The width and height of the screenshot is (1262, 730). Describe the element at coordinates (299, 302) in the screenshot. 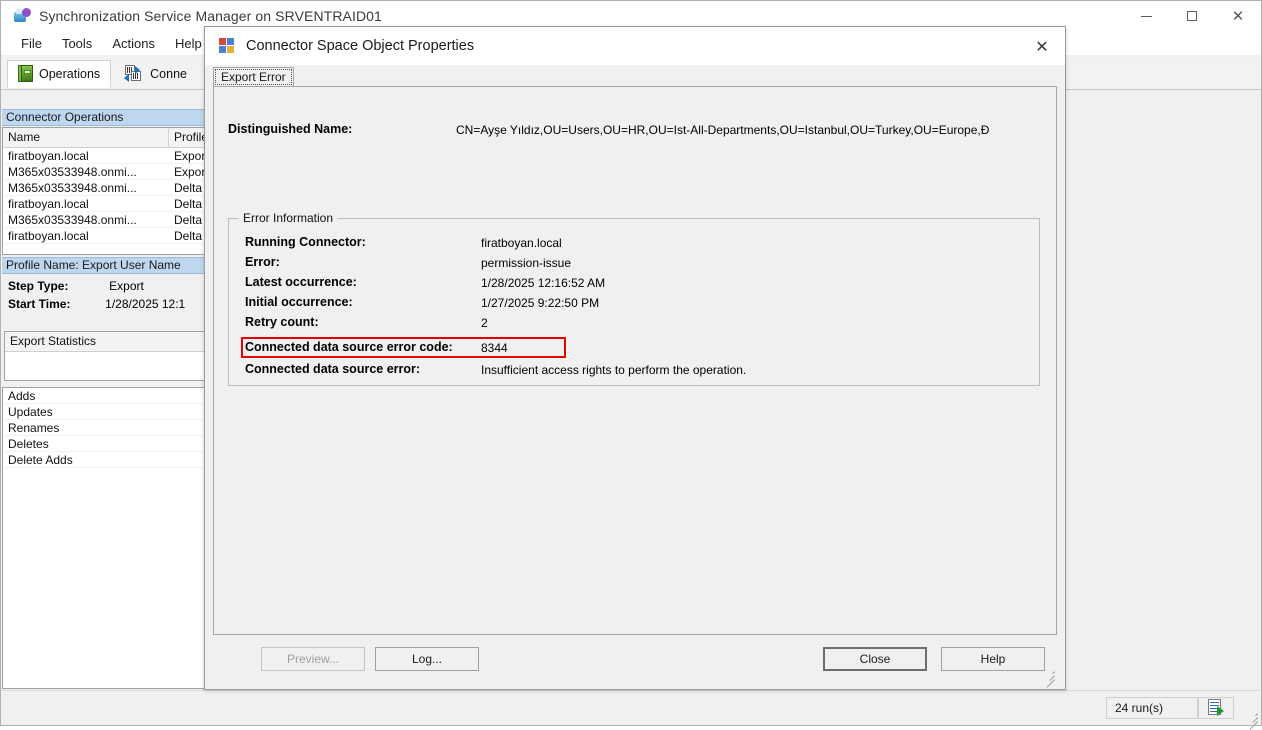

I see `error-key: Initial occurrence:` at that location.